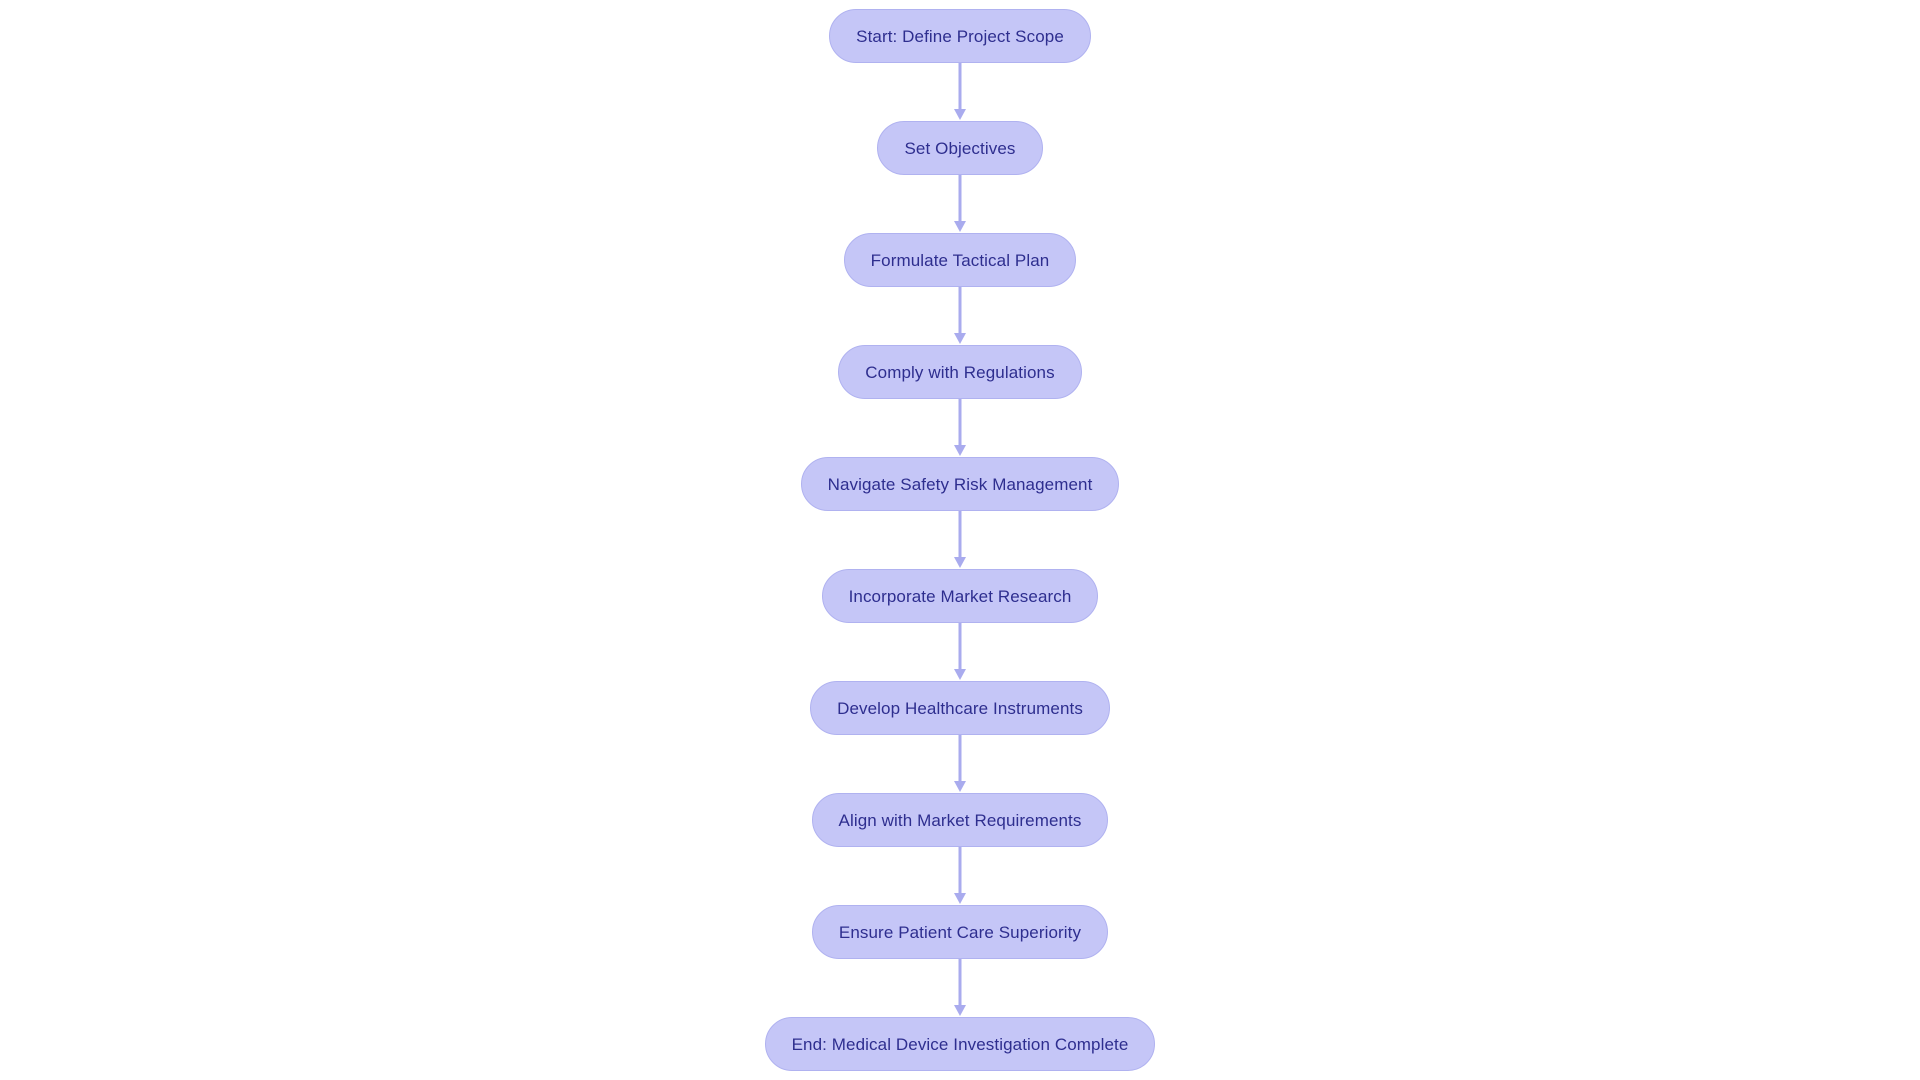 The width and height of the screenshot is (1920, 1080). I want to click on flow-edge-n2-n3, so click(960, 204).